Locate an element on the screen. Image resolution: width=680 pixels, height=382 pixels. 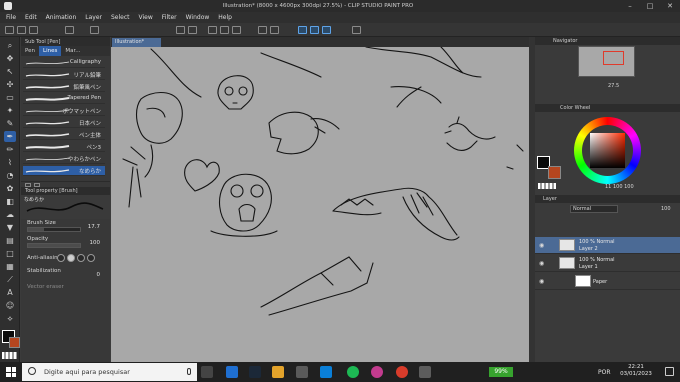
gradient-icon: ▤ is located at coordinates (10, 240).